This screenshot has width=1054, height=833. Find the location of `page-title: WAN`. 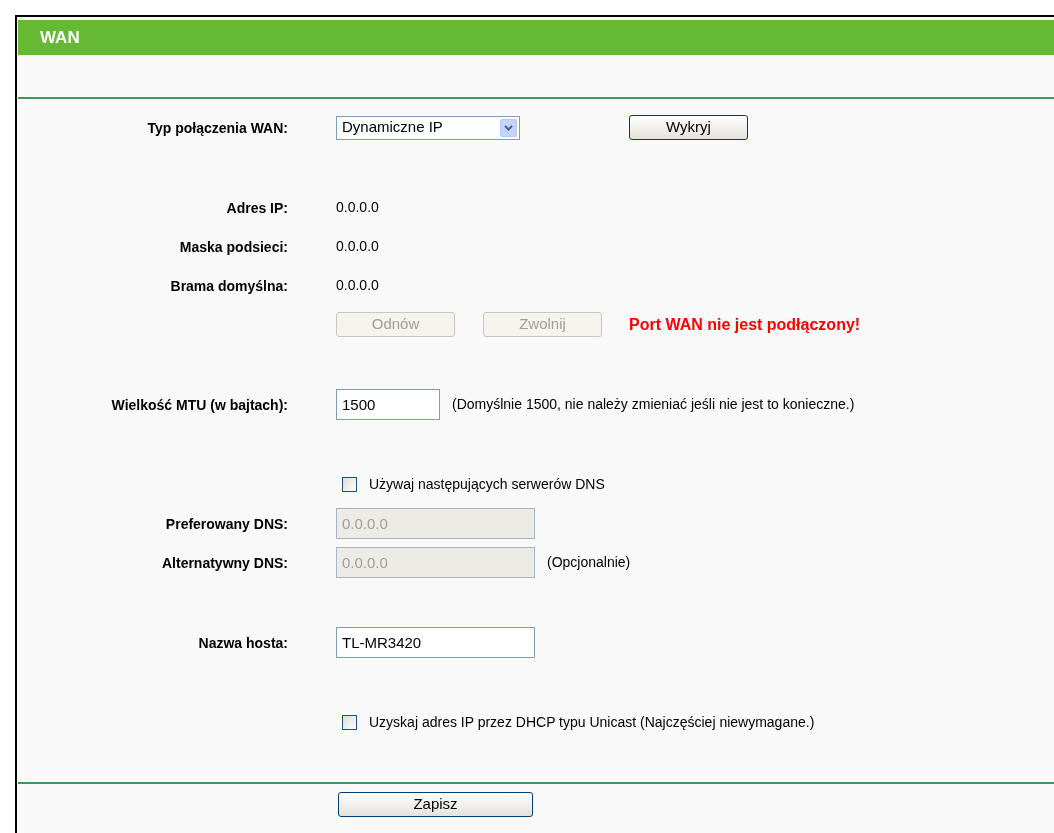

page-title: WAN is located at coordinates (60, 37).